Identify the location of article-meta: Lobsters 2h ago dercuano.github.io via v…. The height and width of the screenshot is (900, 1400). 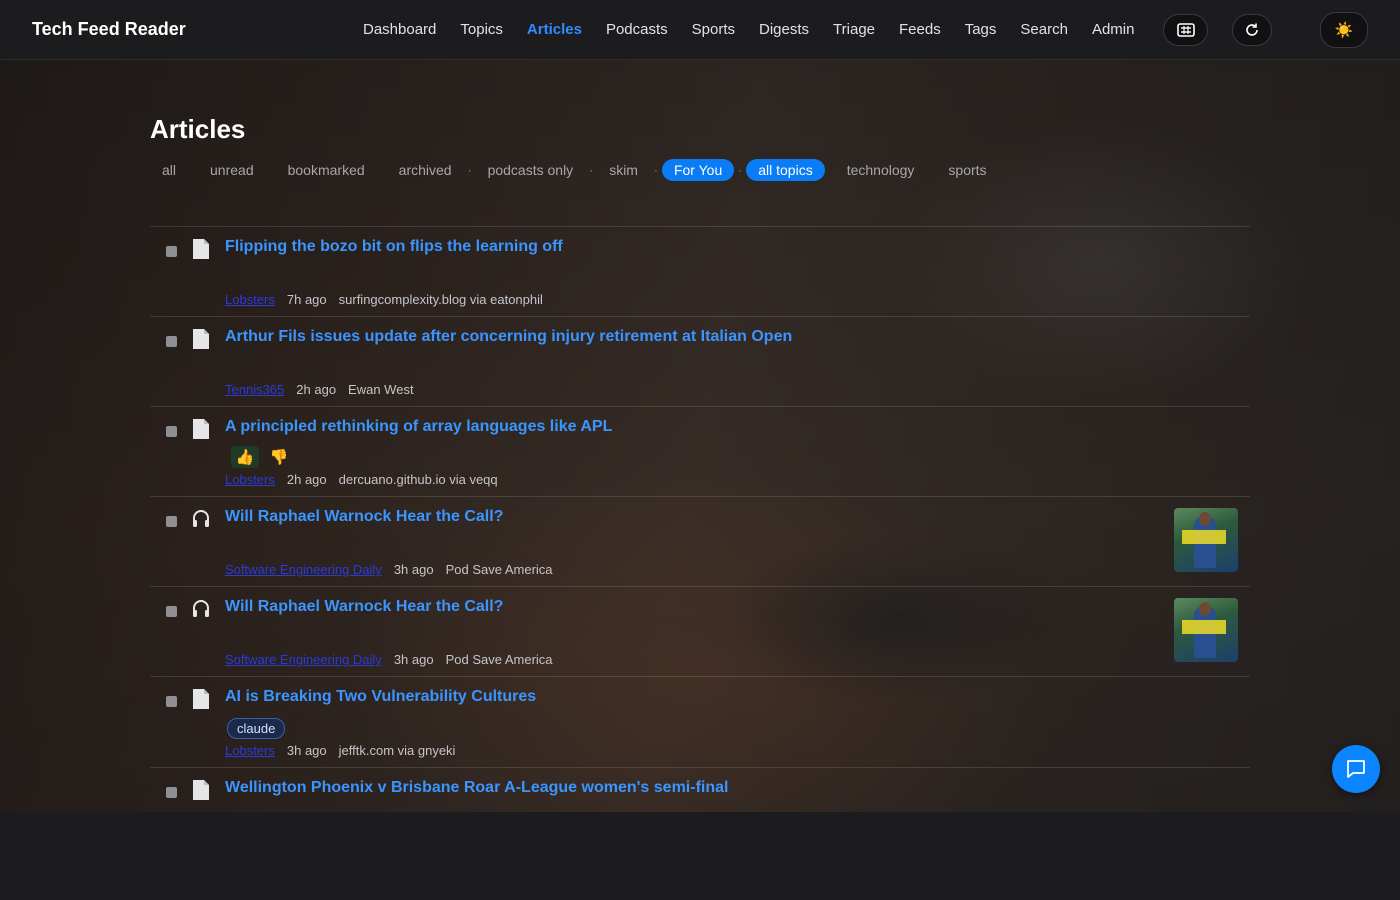
(361, 479).